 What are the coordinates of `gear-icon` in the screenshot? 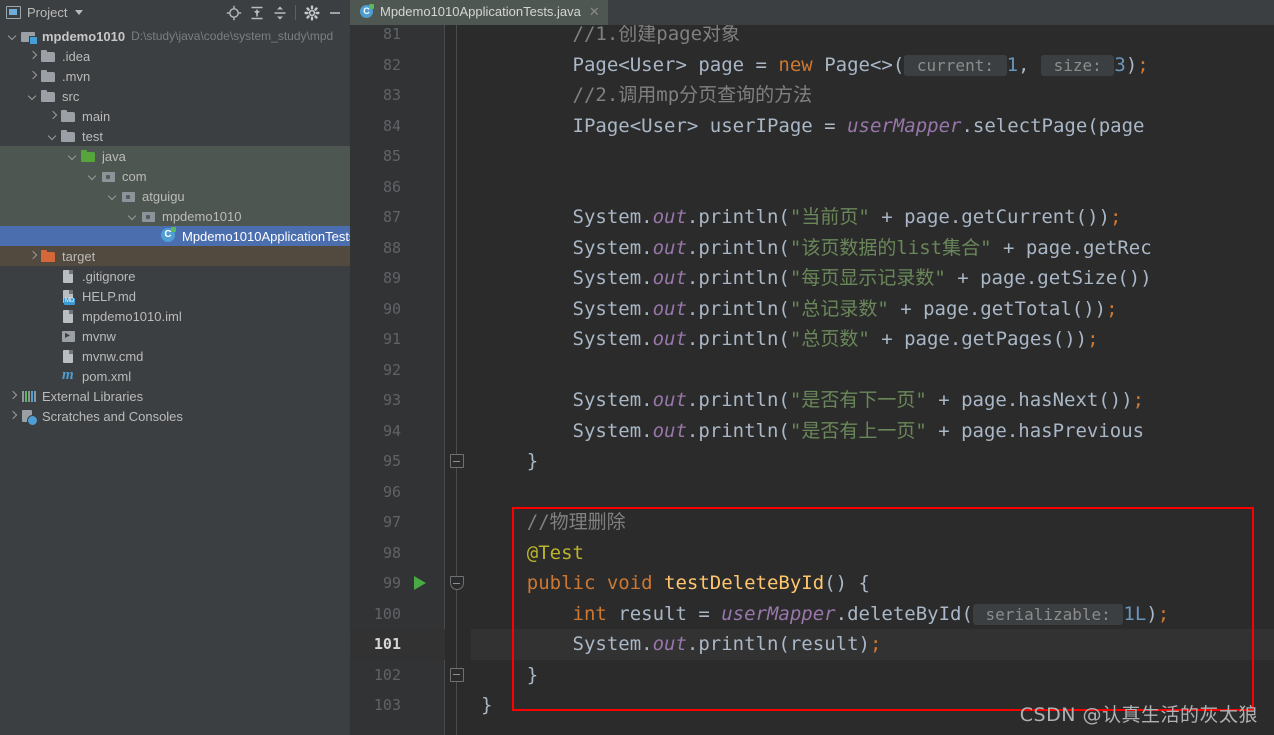 It's located at (311, 12).